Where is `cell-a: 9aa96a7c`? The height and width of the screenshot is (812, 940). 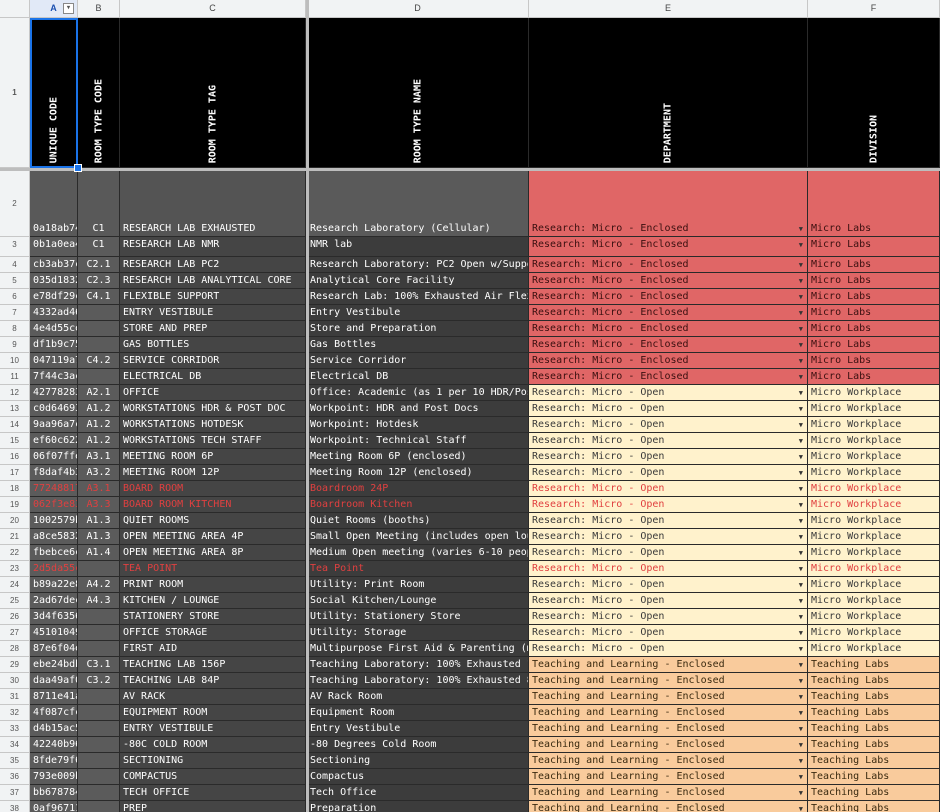 cell-a: 9aa96a7c is located at coordinates (54, 425).